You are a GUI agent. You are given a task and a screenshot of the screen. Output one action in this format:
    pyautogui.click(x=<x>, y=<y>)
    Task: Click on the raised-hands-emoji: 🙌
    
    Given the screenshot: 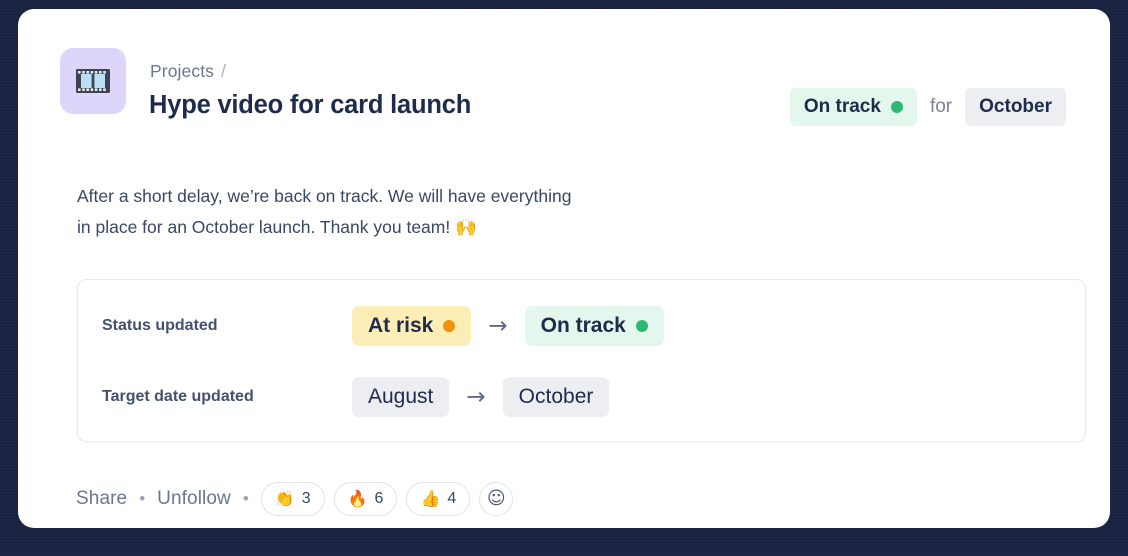 What is the action you would take?
    pyautogui.click(x=466, y=228)
    